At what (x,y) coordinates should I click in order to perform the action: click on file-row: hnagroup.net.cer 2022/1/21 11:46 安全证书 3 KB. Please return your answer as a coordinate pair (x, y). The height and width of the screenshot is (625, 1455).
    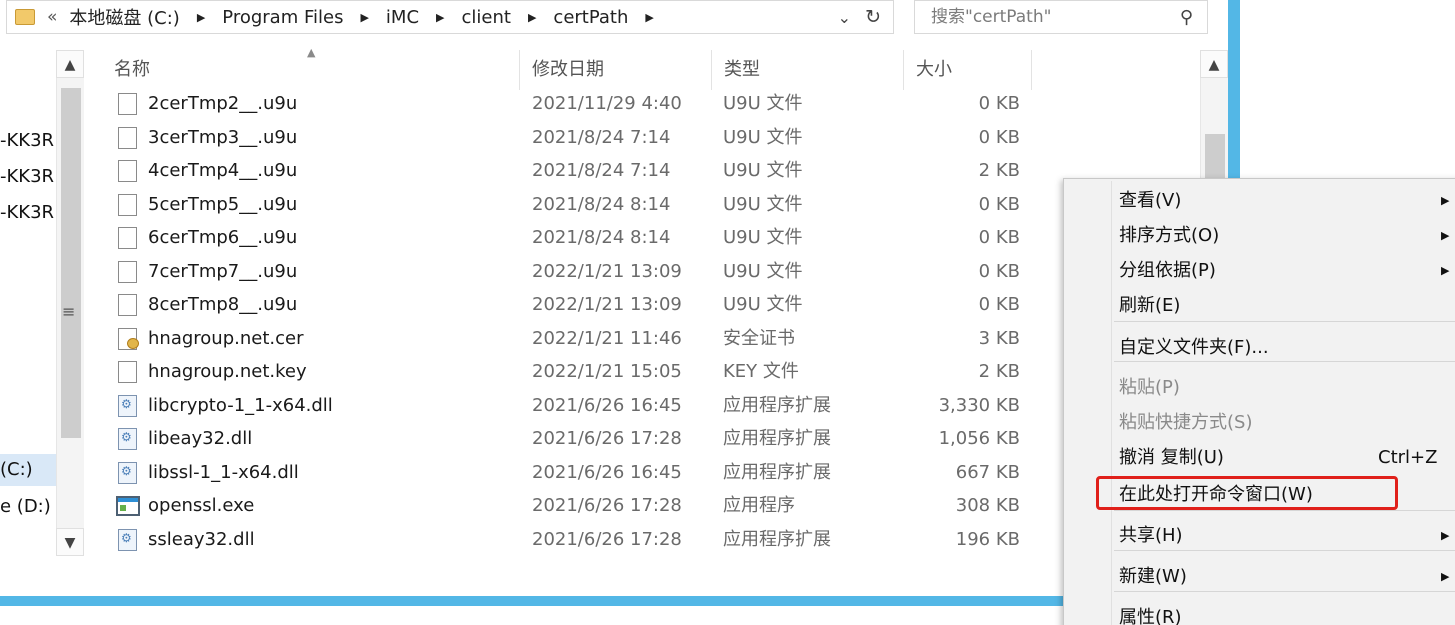
    Looking at the image, I should click on (572, 338).